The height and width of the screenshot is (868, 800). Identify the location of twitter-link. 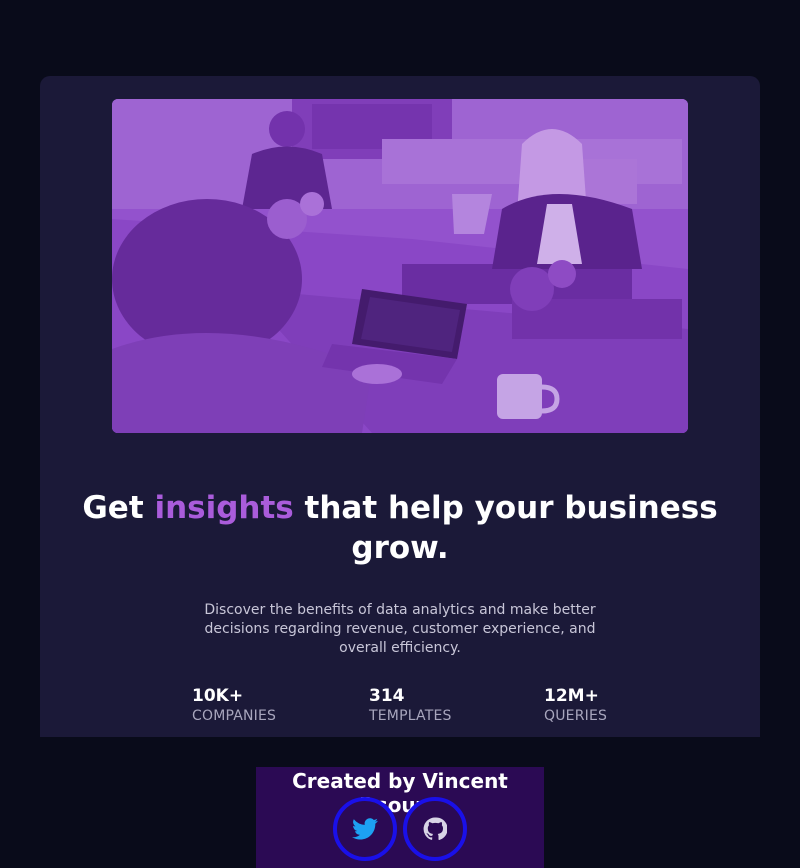
(365, 829).